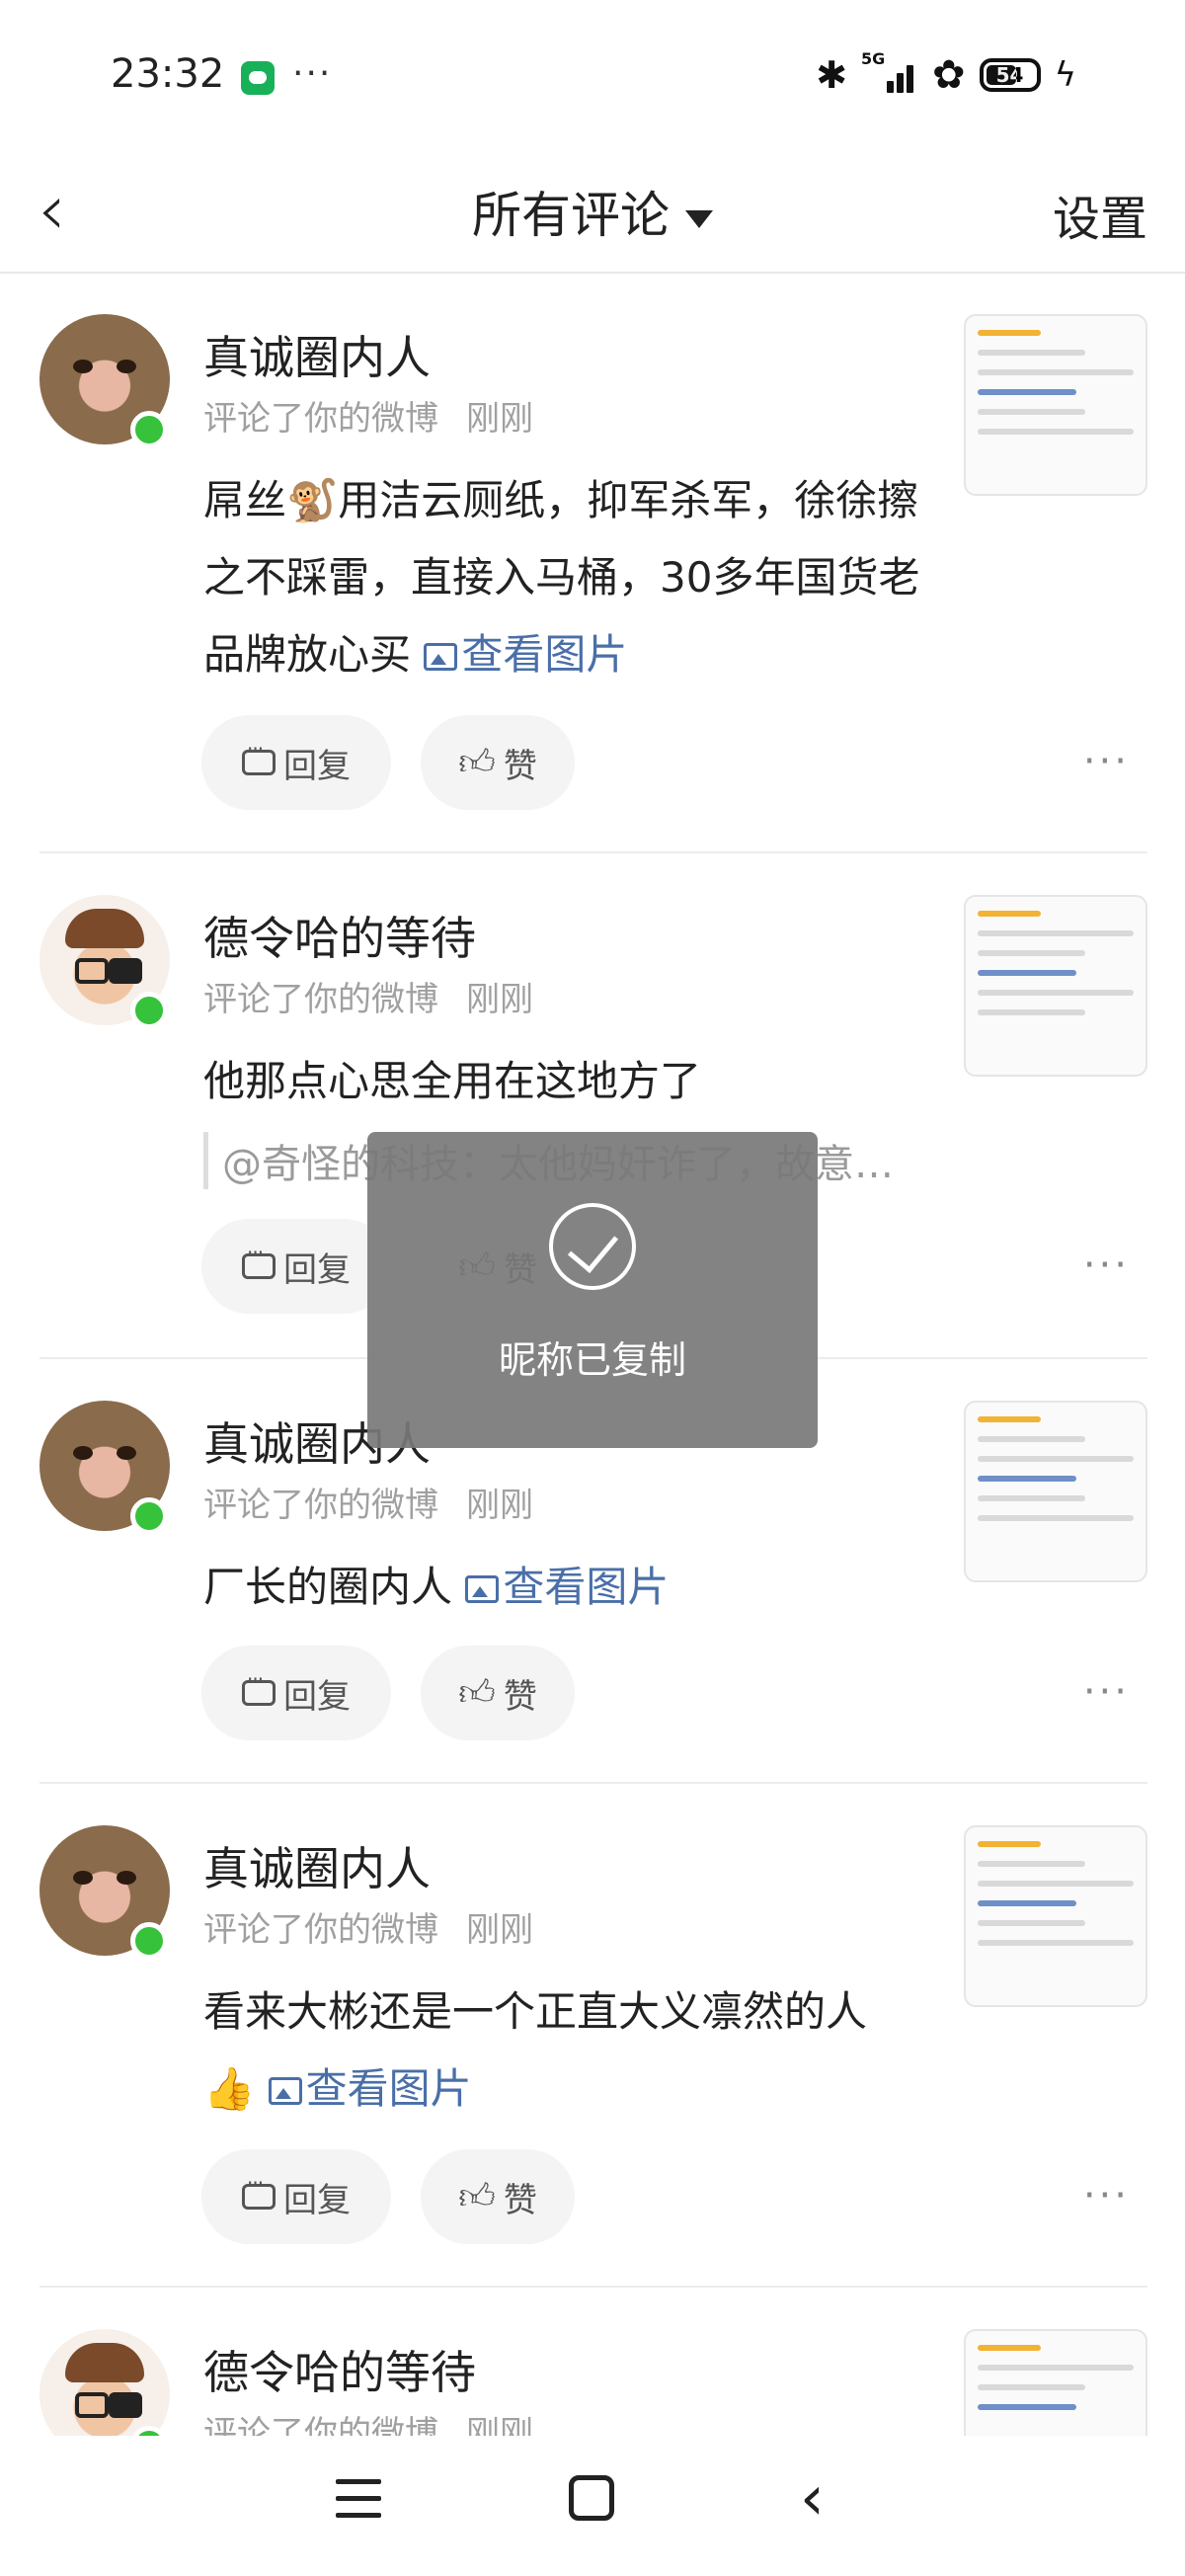 Image resolution: width=1185 pixels, height=2576 pixels. Describe the element at coordinates (536, 2050) in the screenshot. I see `comment-text: 看来大彬还是一个正直大义凛然的人 👍 查看图片` at that location.